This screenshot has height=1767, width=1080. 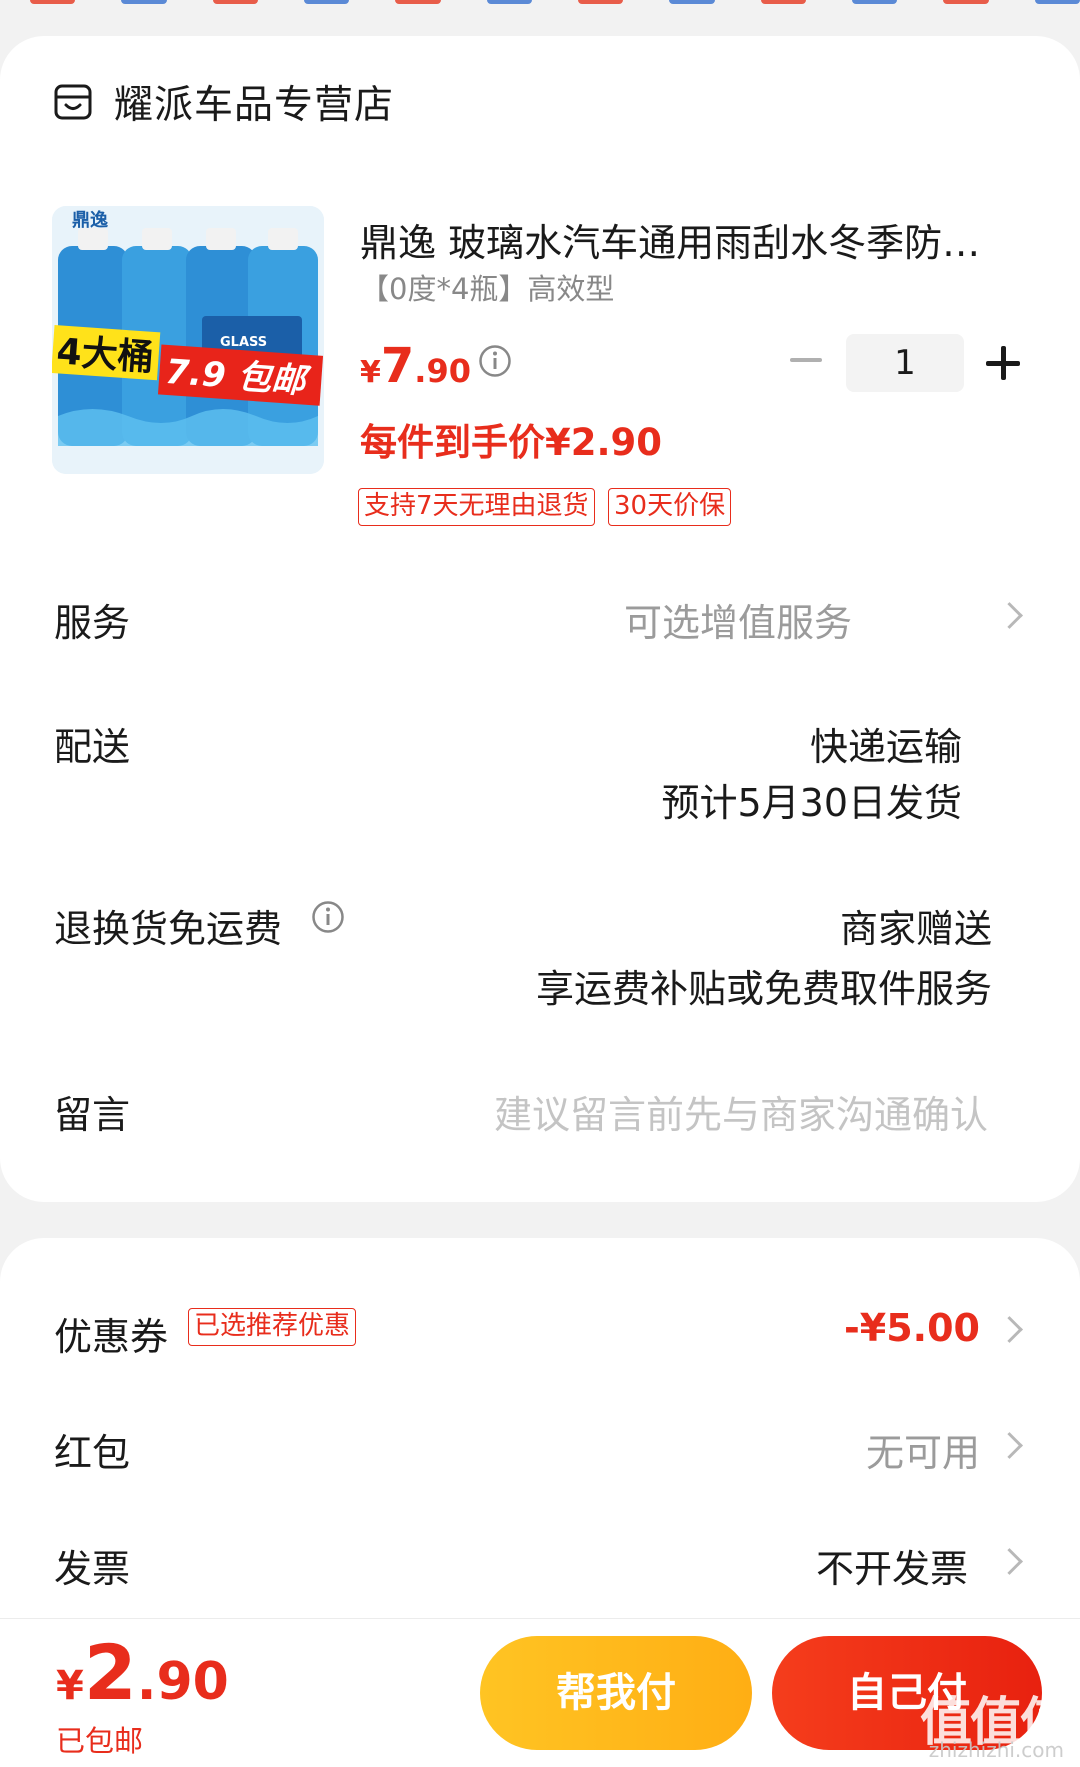 I want to click on invoice-value: 不开发票, so click(x=892, y=1565).